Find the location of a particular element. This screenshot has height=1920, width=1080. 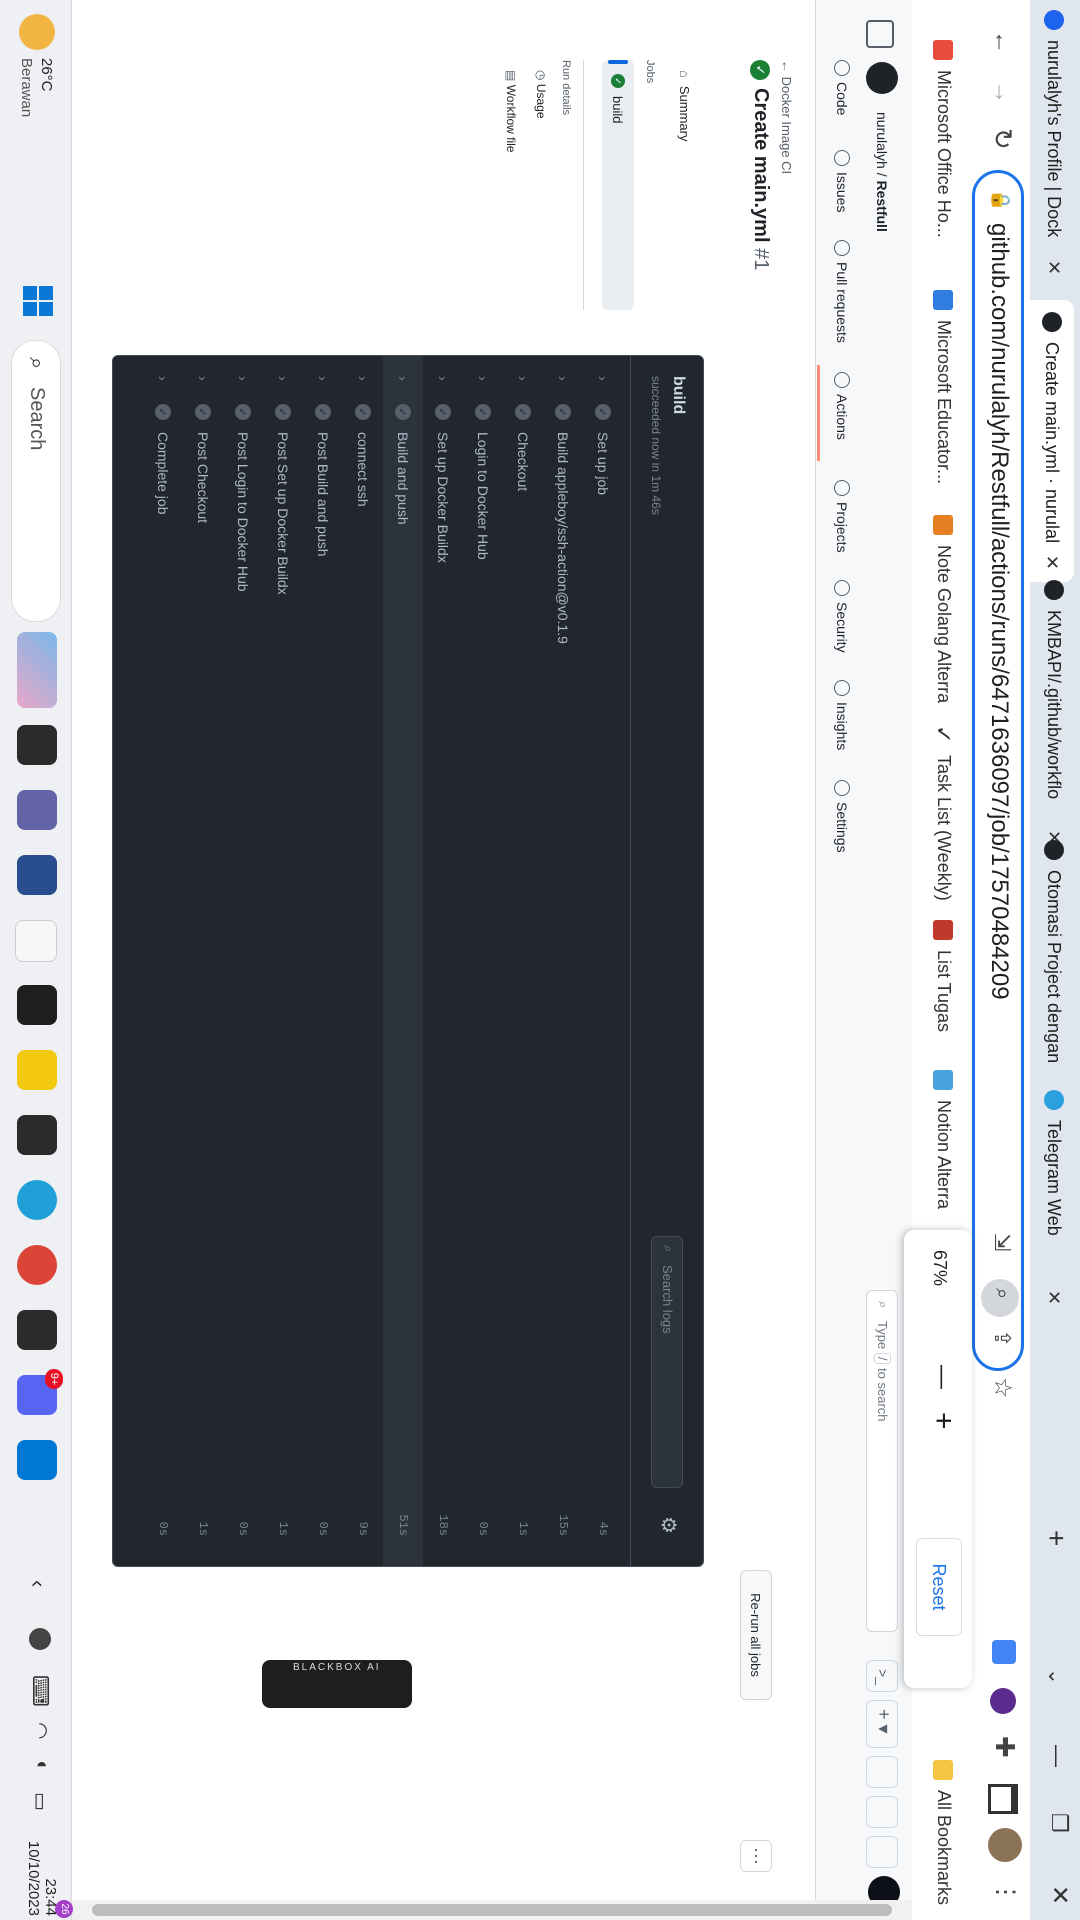

taskbar-store-icon is located at coordinates (37, 875).